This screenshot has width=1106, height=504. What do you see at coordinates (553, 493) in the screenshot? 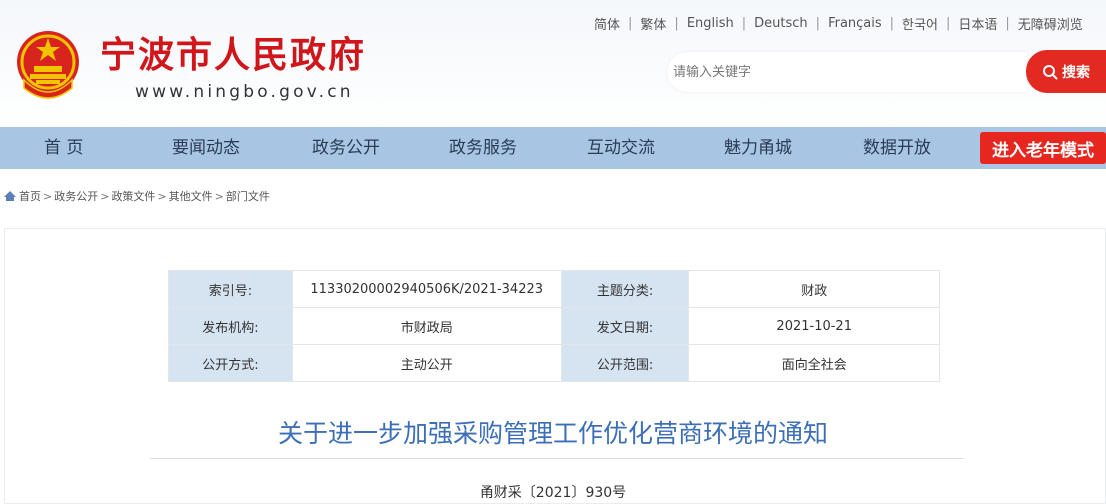
I see `document-number: 甬财采〔2021〕930号` at bounding box center [553, 493].